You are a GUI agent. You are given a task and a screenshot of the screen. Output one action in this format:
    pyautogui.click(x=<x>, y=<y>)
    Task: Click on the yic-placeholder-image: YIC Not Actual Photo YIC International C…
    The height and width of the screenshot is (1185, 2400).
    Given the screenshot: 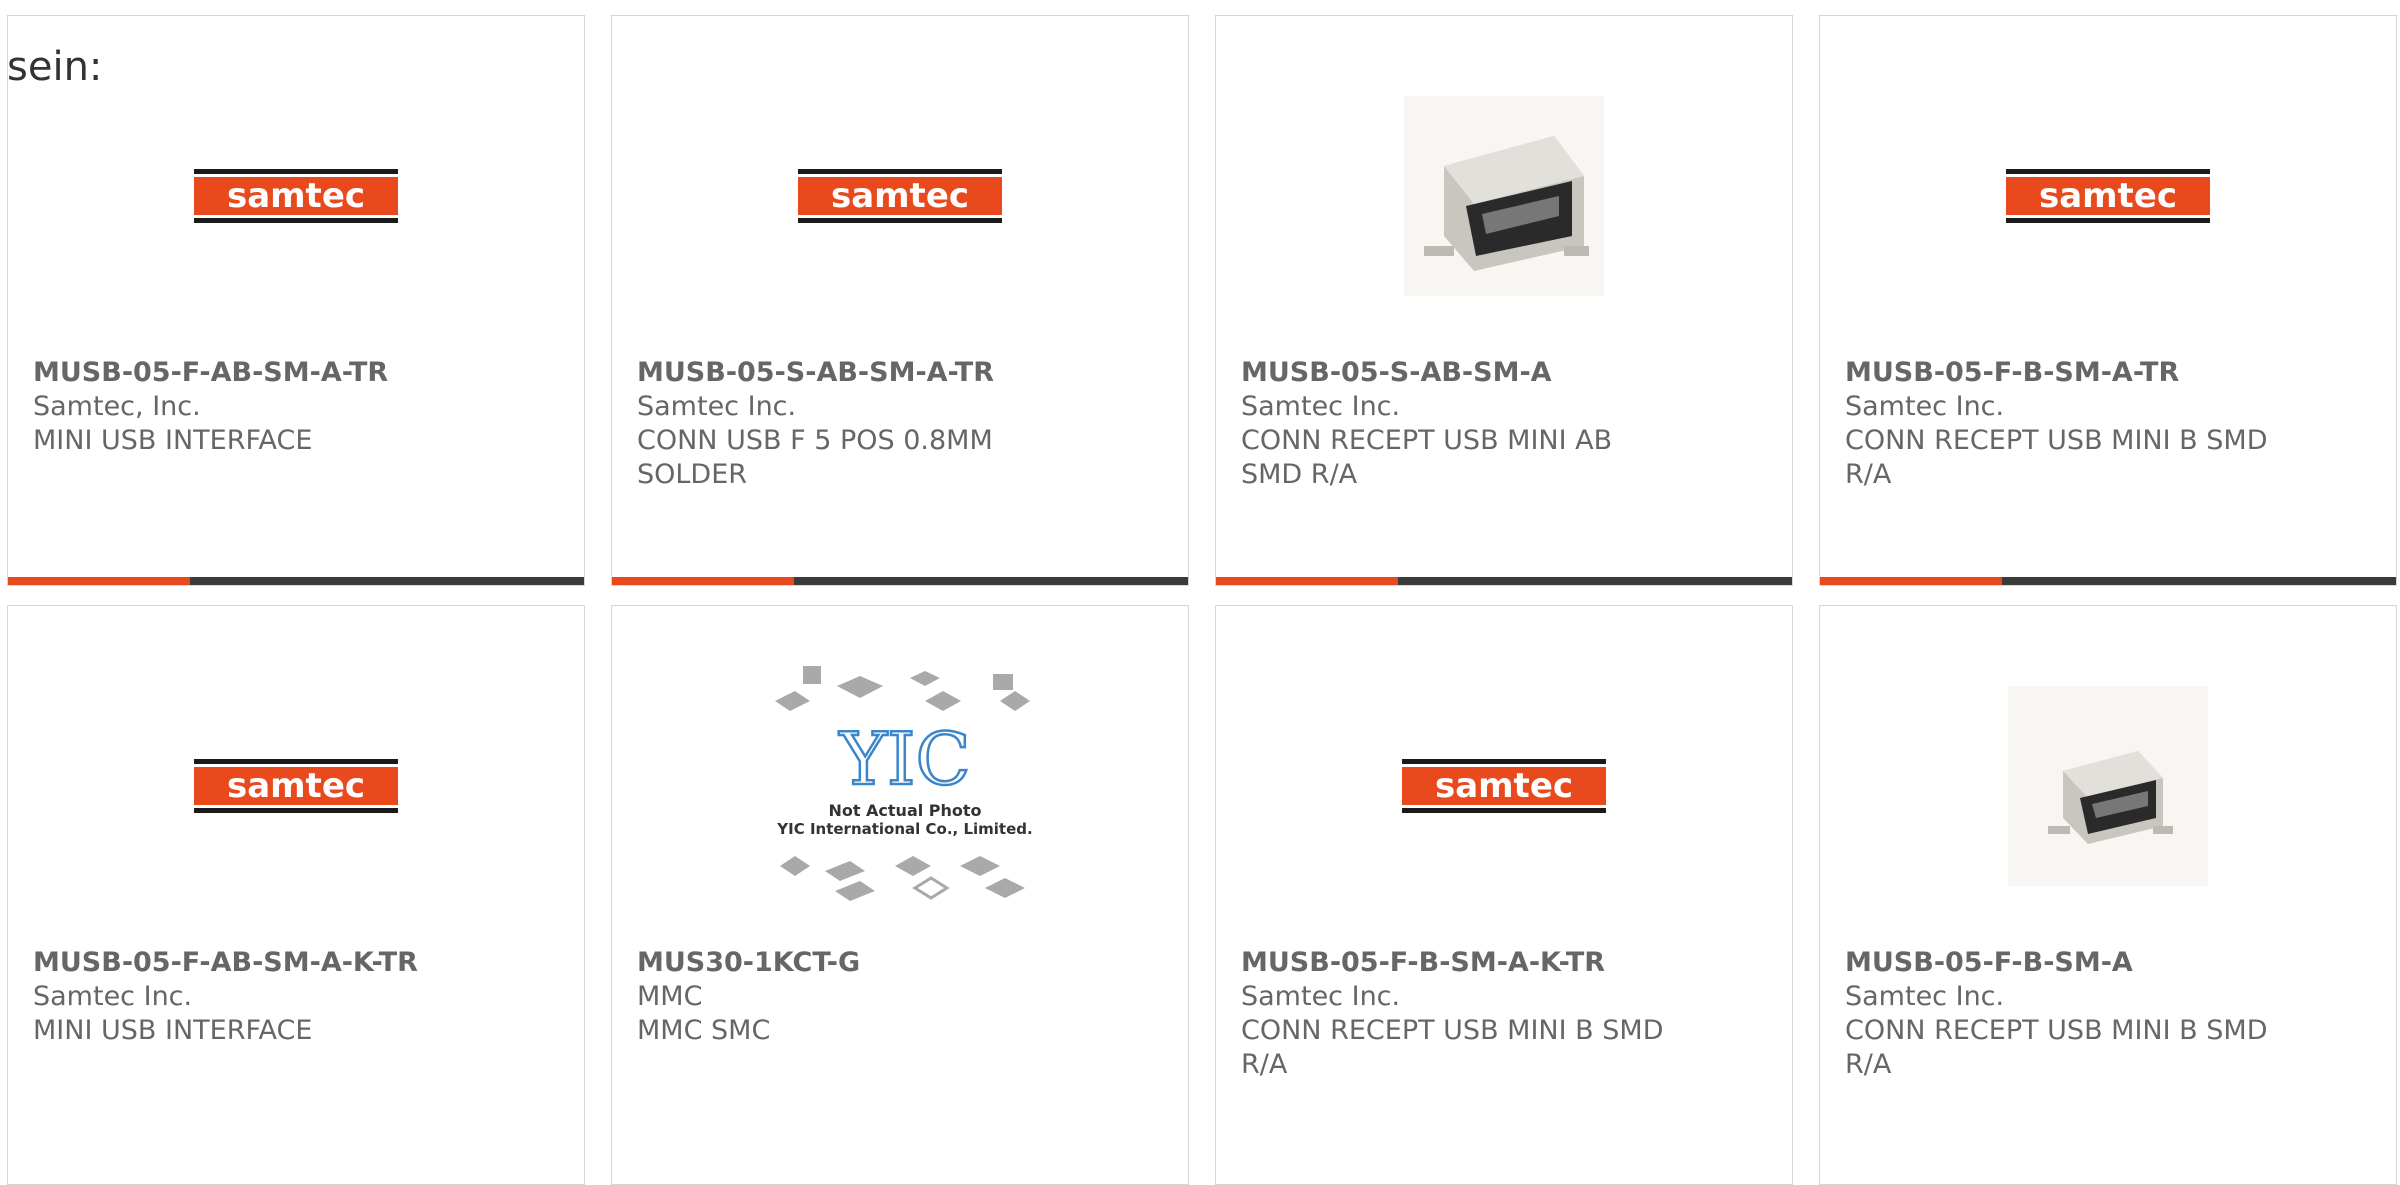 What is the action you would take?
    pyautogui.click(x=904, y=783)
    